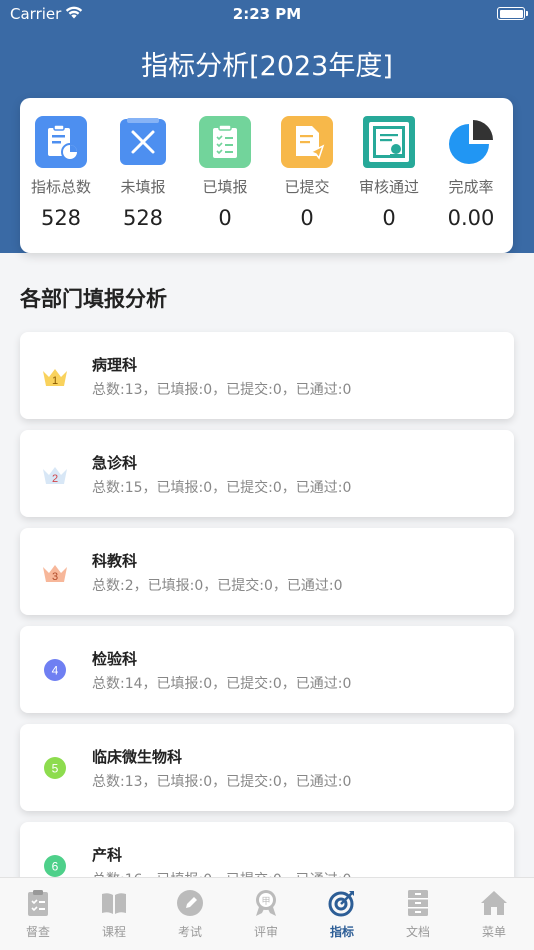 The image size is (534, 950). Describe the element at coordinates (225, 187) in the screenshot. I see `stat-label: 已填报` at that location.